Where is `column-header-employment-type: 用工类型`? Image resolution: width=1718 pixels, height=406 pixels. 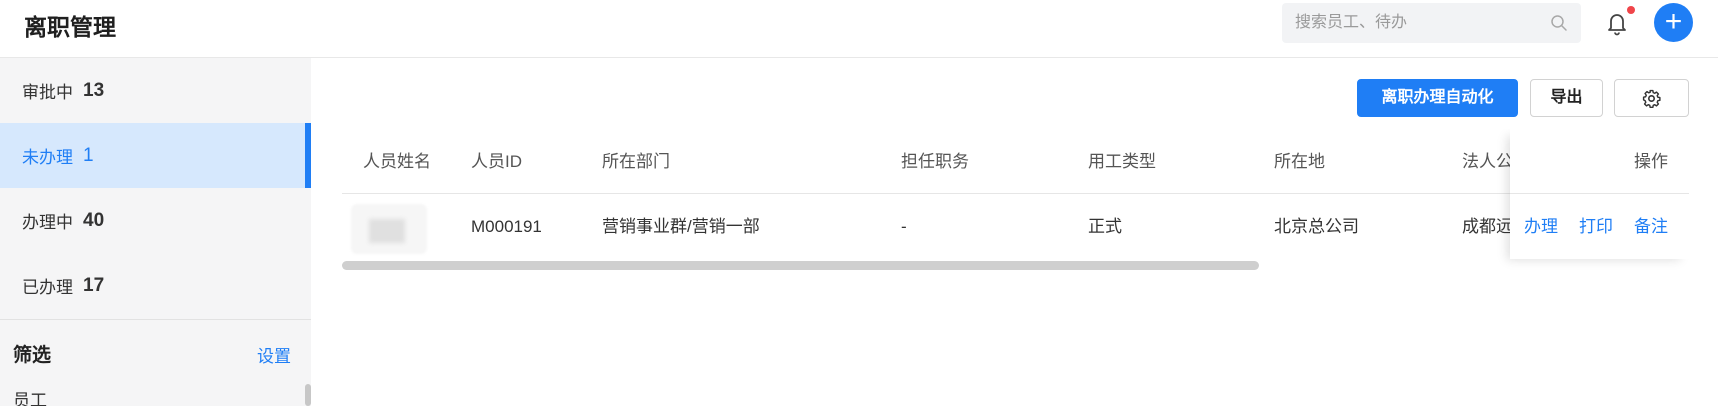 column-header-employment-type: 用工类型 is located at coordinates (1122, 161).